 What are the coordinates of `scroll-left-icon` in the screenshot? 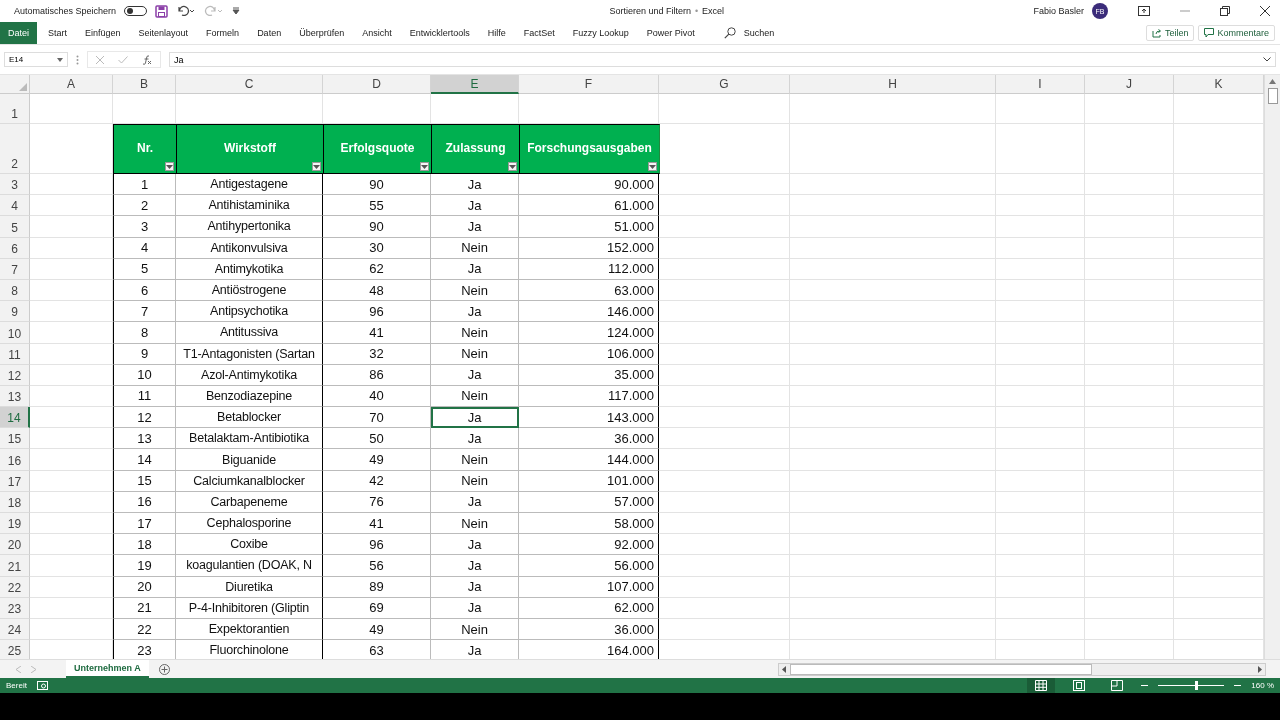 It's located at (784, 669).